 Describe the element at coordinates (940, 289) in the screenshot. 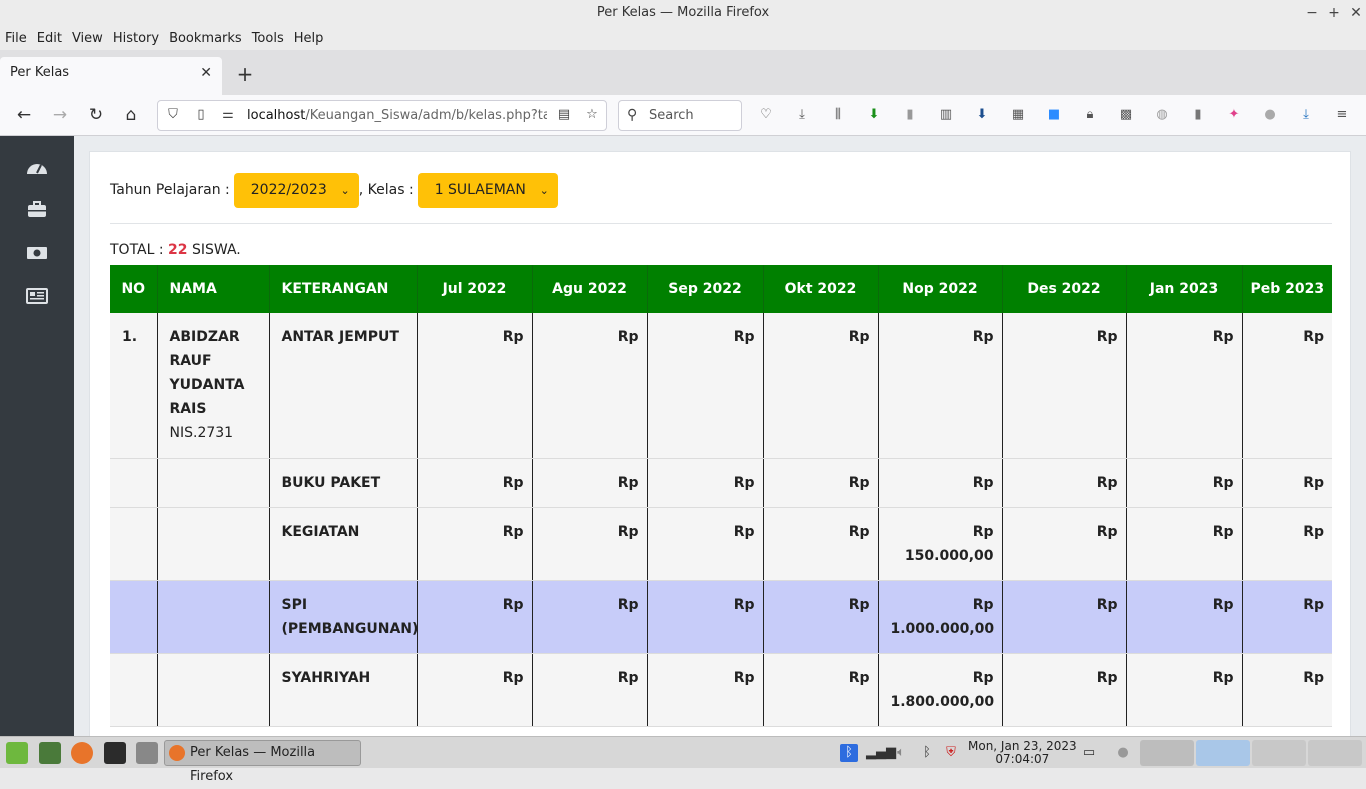

I see `header-month: Nop 2022` at that location.